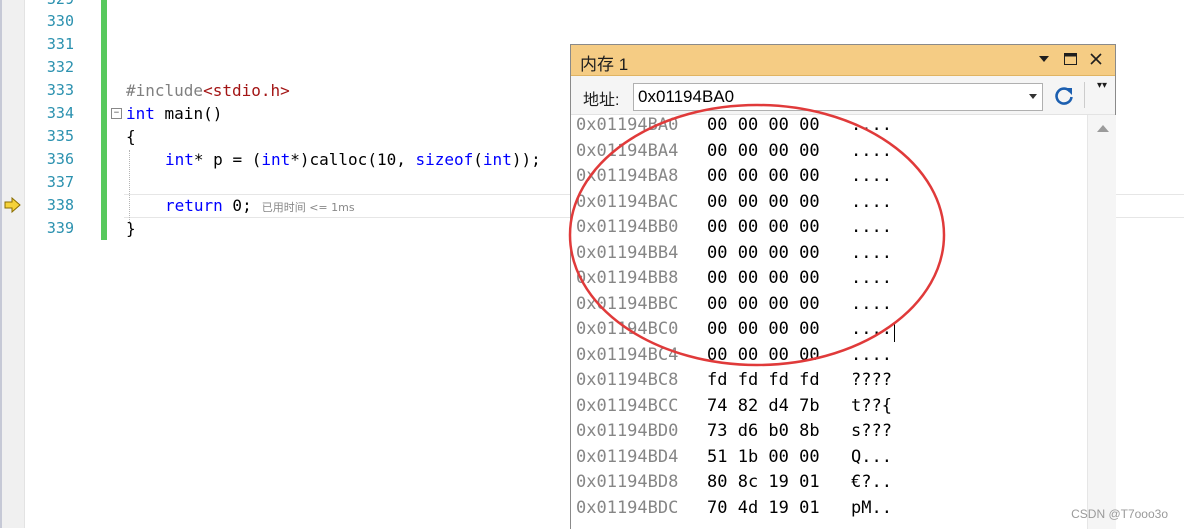 Image resolution: width=1184 pixels, height=529 pixels. I want to click on watermark: CSDN @T7ooo3o, so click(1119, 514).